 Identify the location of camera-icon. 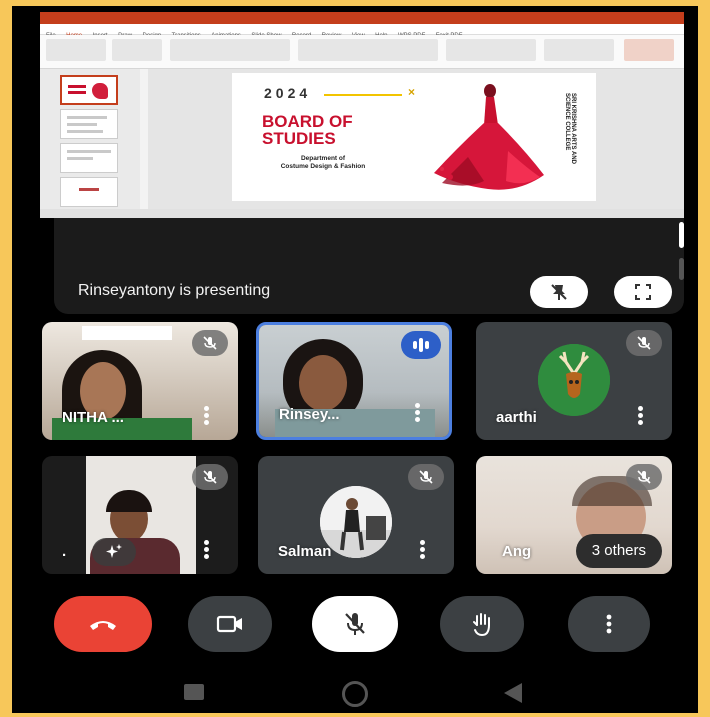
(229, 624).